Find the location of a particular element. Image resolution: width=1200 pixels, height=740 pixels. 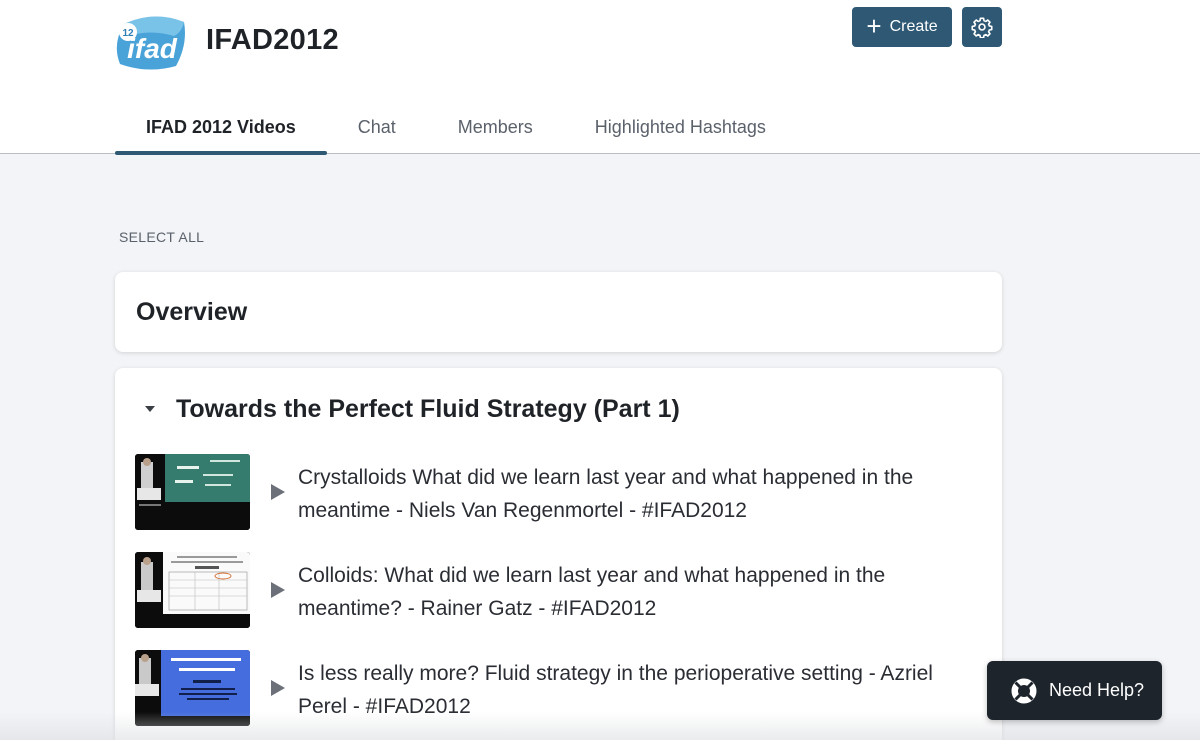

create-button: + Create is located at coordinates (902, 27).